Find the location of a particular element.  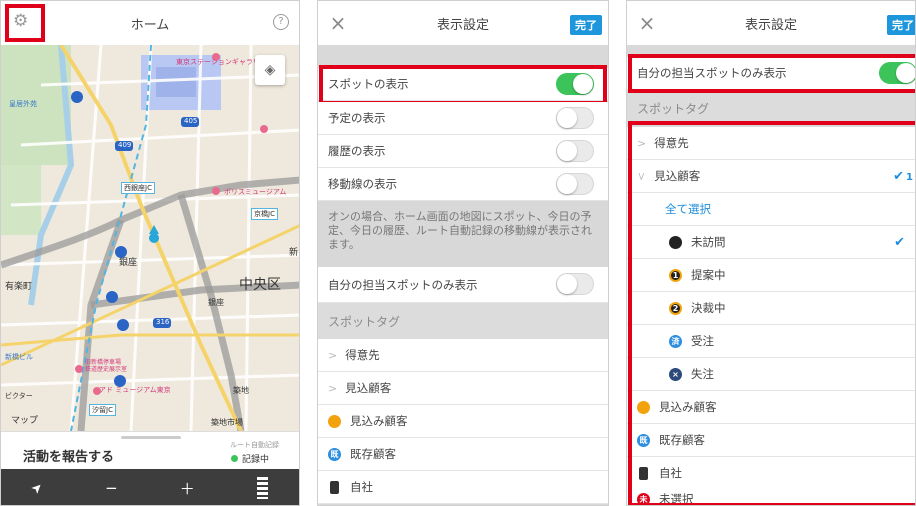

map-label-station: 東京ステーションギャラリー is located at coordinates (221, 62).